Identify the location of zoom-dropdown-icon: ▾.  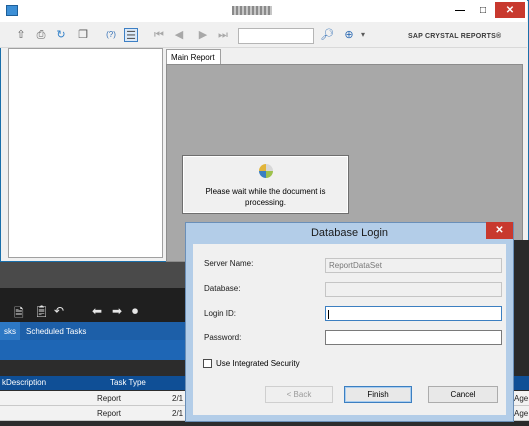
(363, 35).